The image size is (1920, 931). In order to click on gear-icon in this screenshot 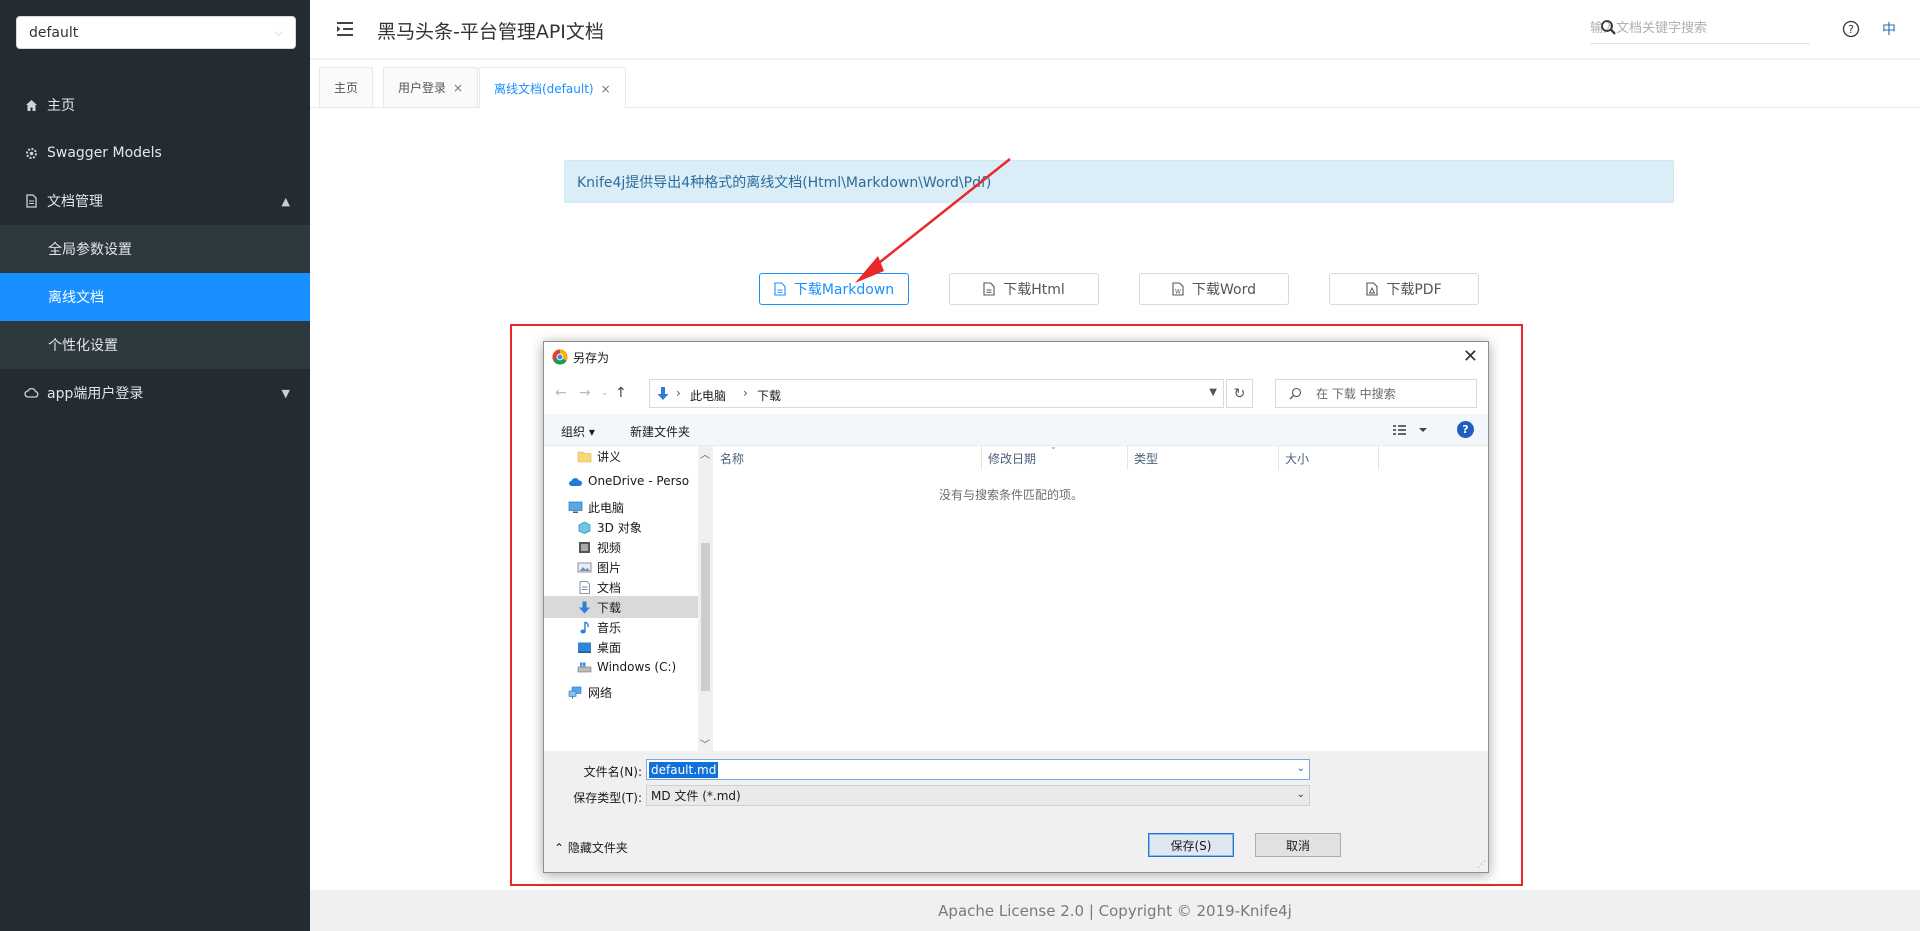, I will do `click(31, 153)`.